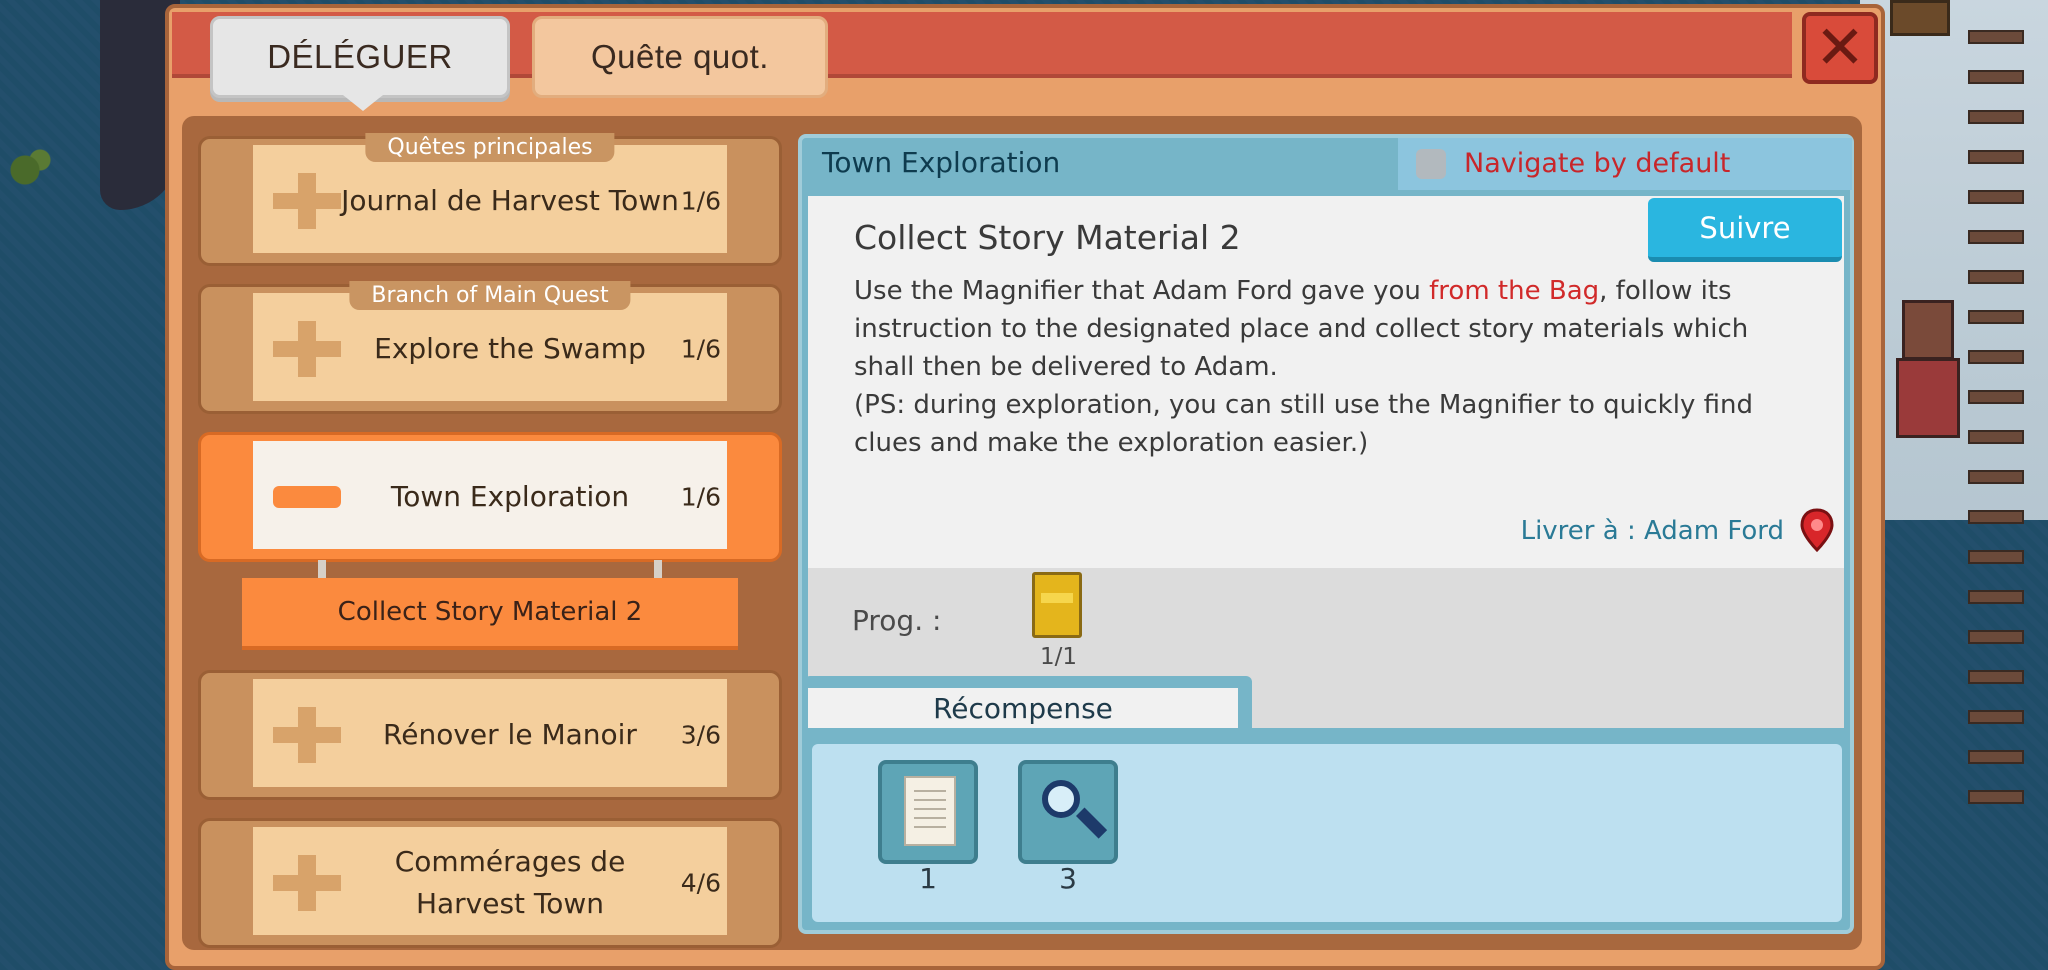  I want to click on reward-item-paper, so click(928, 812).